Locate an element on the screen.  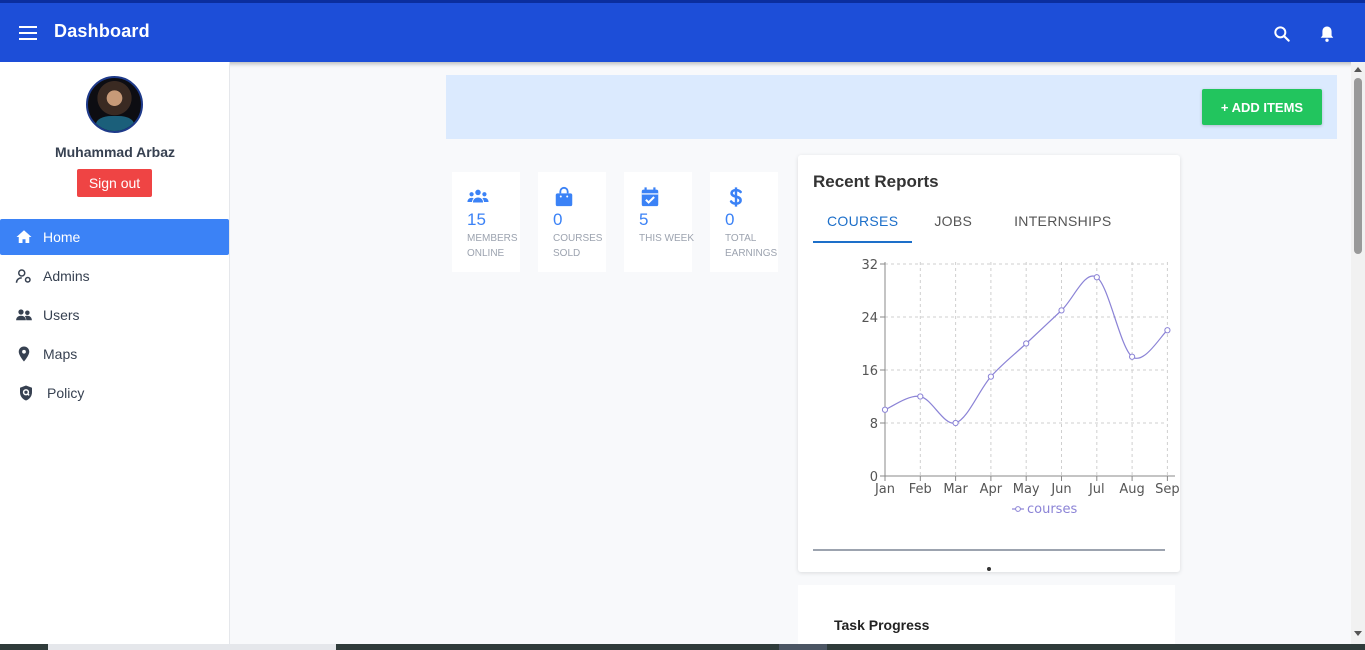
task-progress-card: Task Progress is located at coordinates (986, 617).